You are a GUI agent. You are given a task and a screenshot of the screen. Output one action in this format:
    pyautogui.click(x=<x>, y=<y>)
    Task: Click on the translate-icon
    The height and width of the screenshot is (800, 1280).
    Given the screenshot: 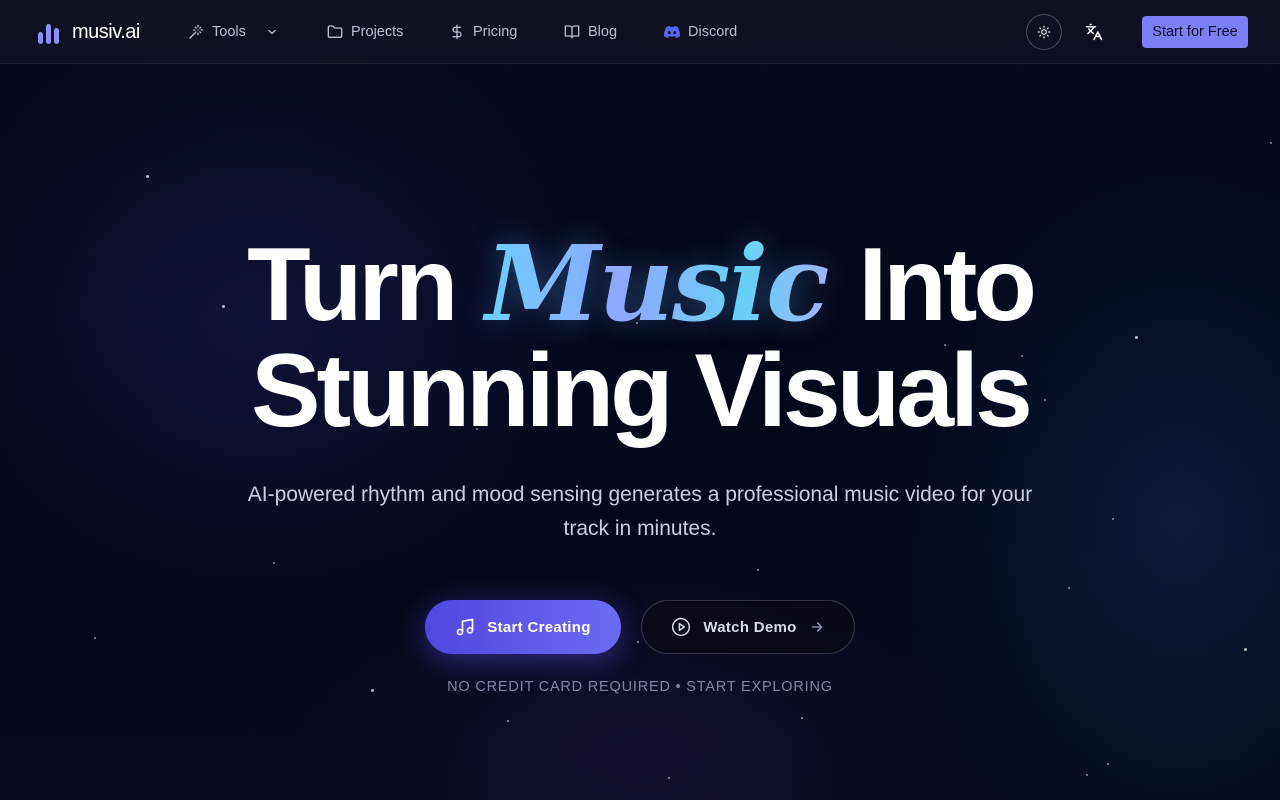 What is the action you would take?
    pyautogui.click(x=1094, y=32)
    